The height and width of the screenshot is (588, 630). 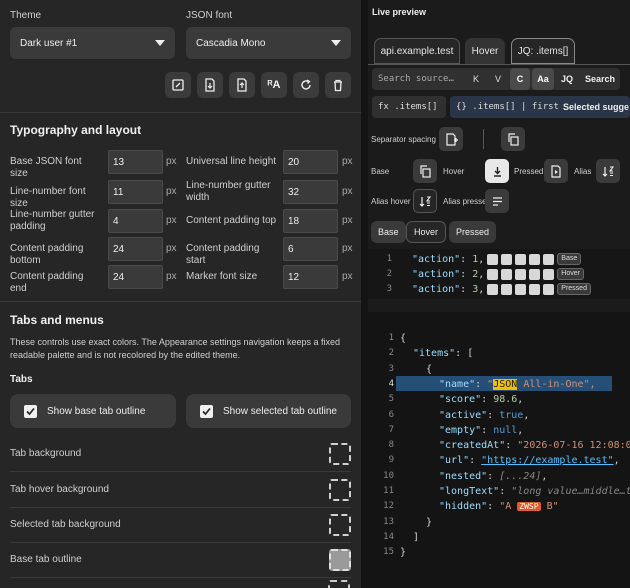 What do you see at coordinates (499, 476) in the screenshot?
I see `json-line: 10 "nested": [...24],` at bounding box center [499, 476].